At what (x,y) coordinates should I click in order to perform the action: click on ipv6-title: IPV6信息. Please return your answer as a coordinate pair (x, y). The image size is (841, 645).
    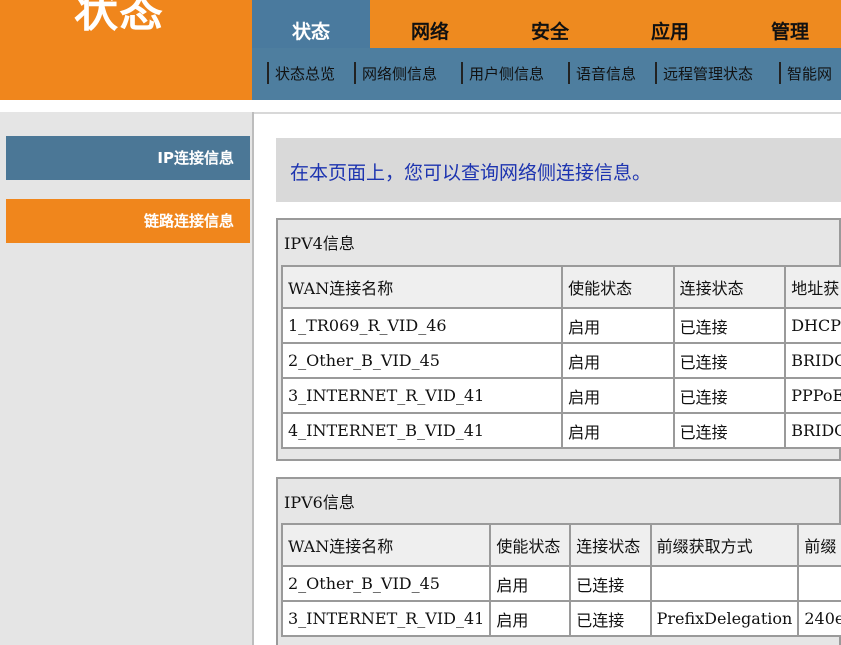
    Looking at the image, I should click on (319, 502).